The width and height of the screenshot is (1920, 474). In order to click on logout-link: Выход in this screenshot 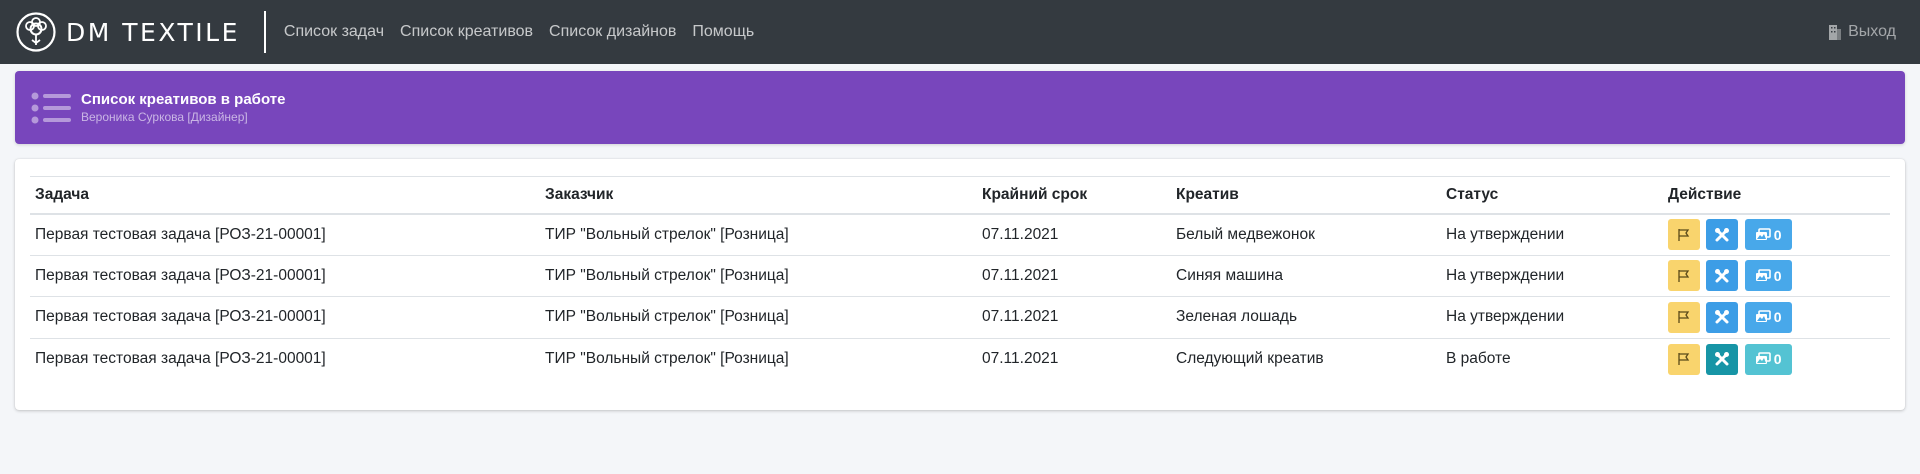, I will do `click(1865, 32)`.